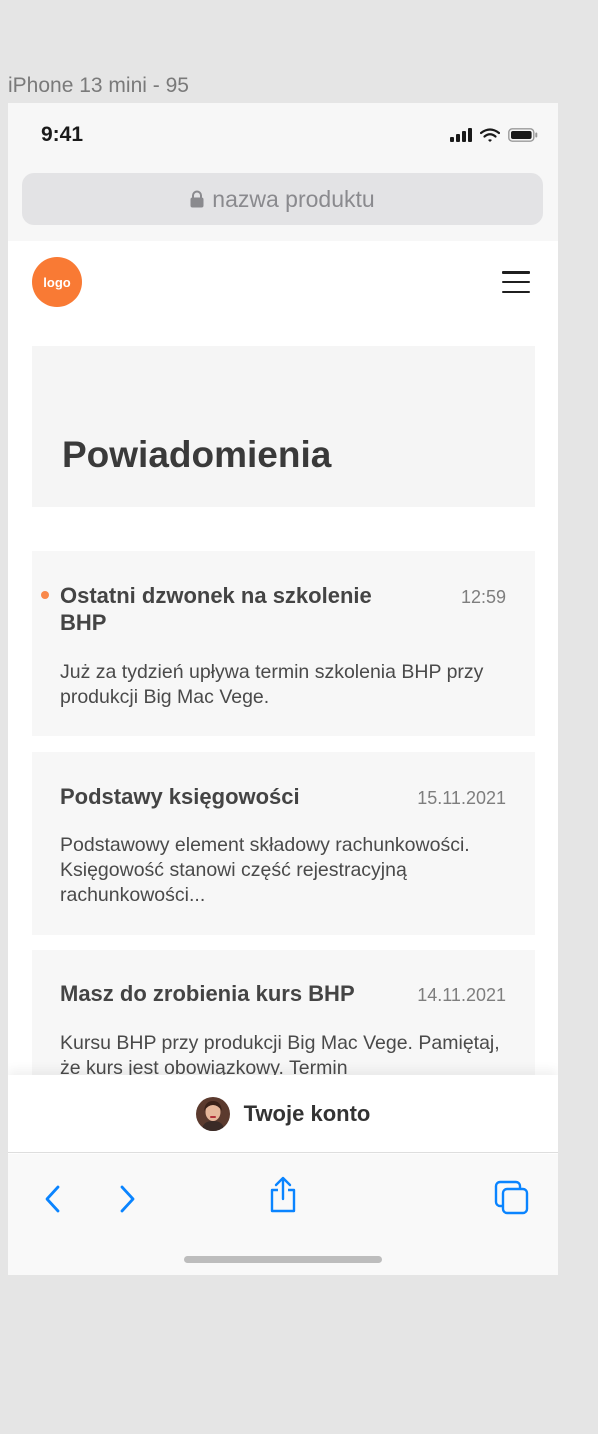 This screenshot has width=598, height=1434. What do you see at coordinates (212, 1113) in the screenshot?
I see `avatar` at bounding box center [212, 1113].